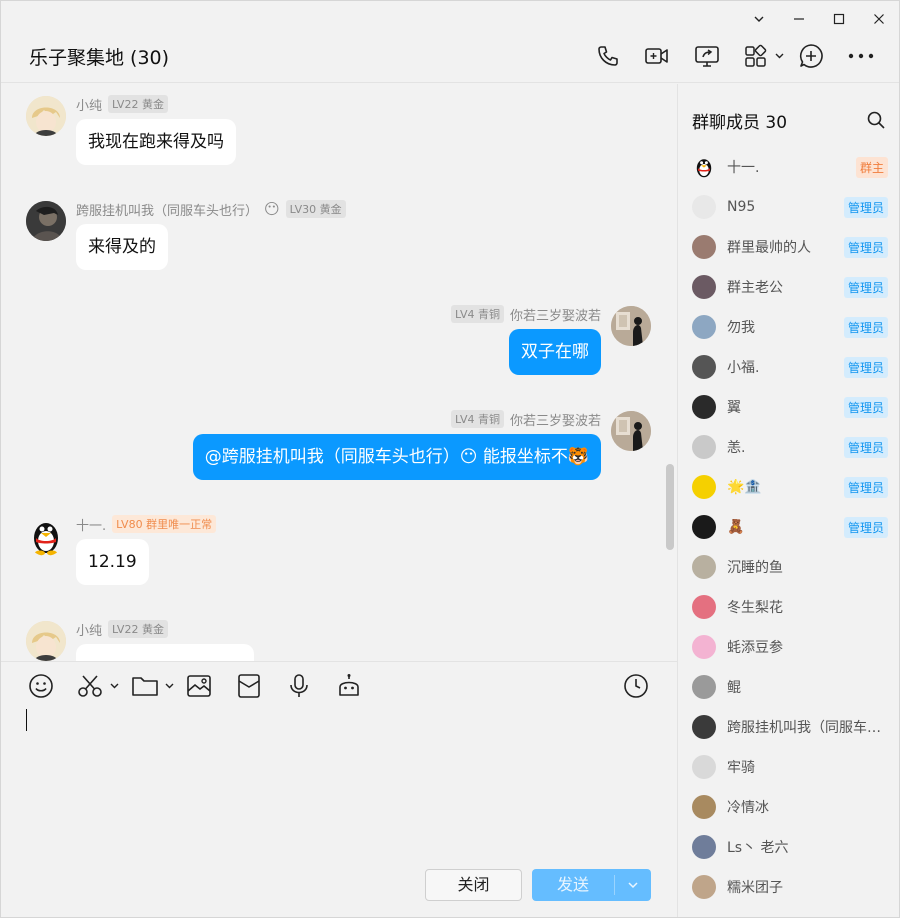  What do you see at coordinates (743, 368) in the screenshot?
I see `member-name: 小福.` at bounding box center [743, 368].